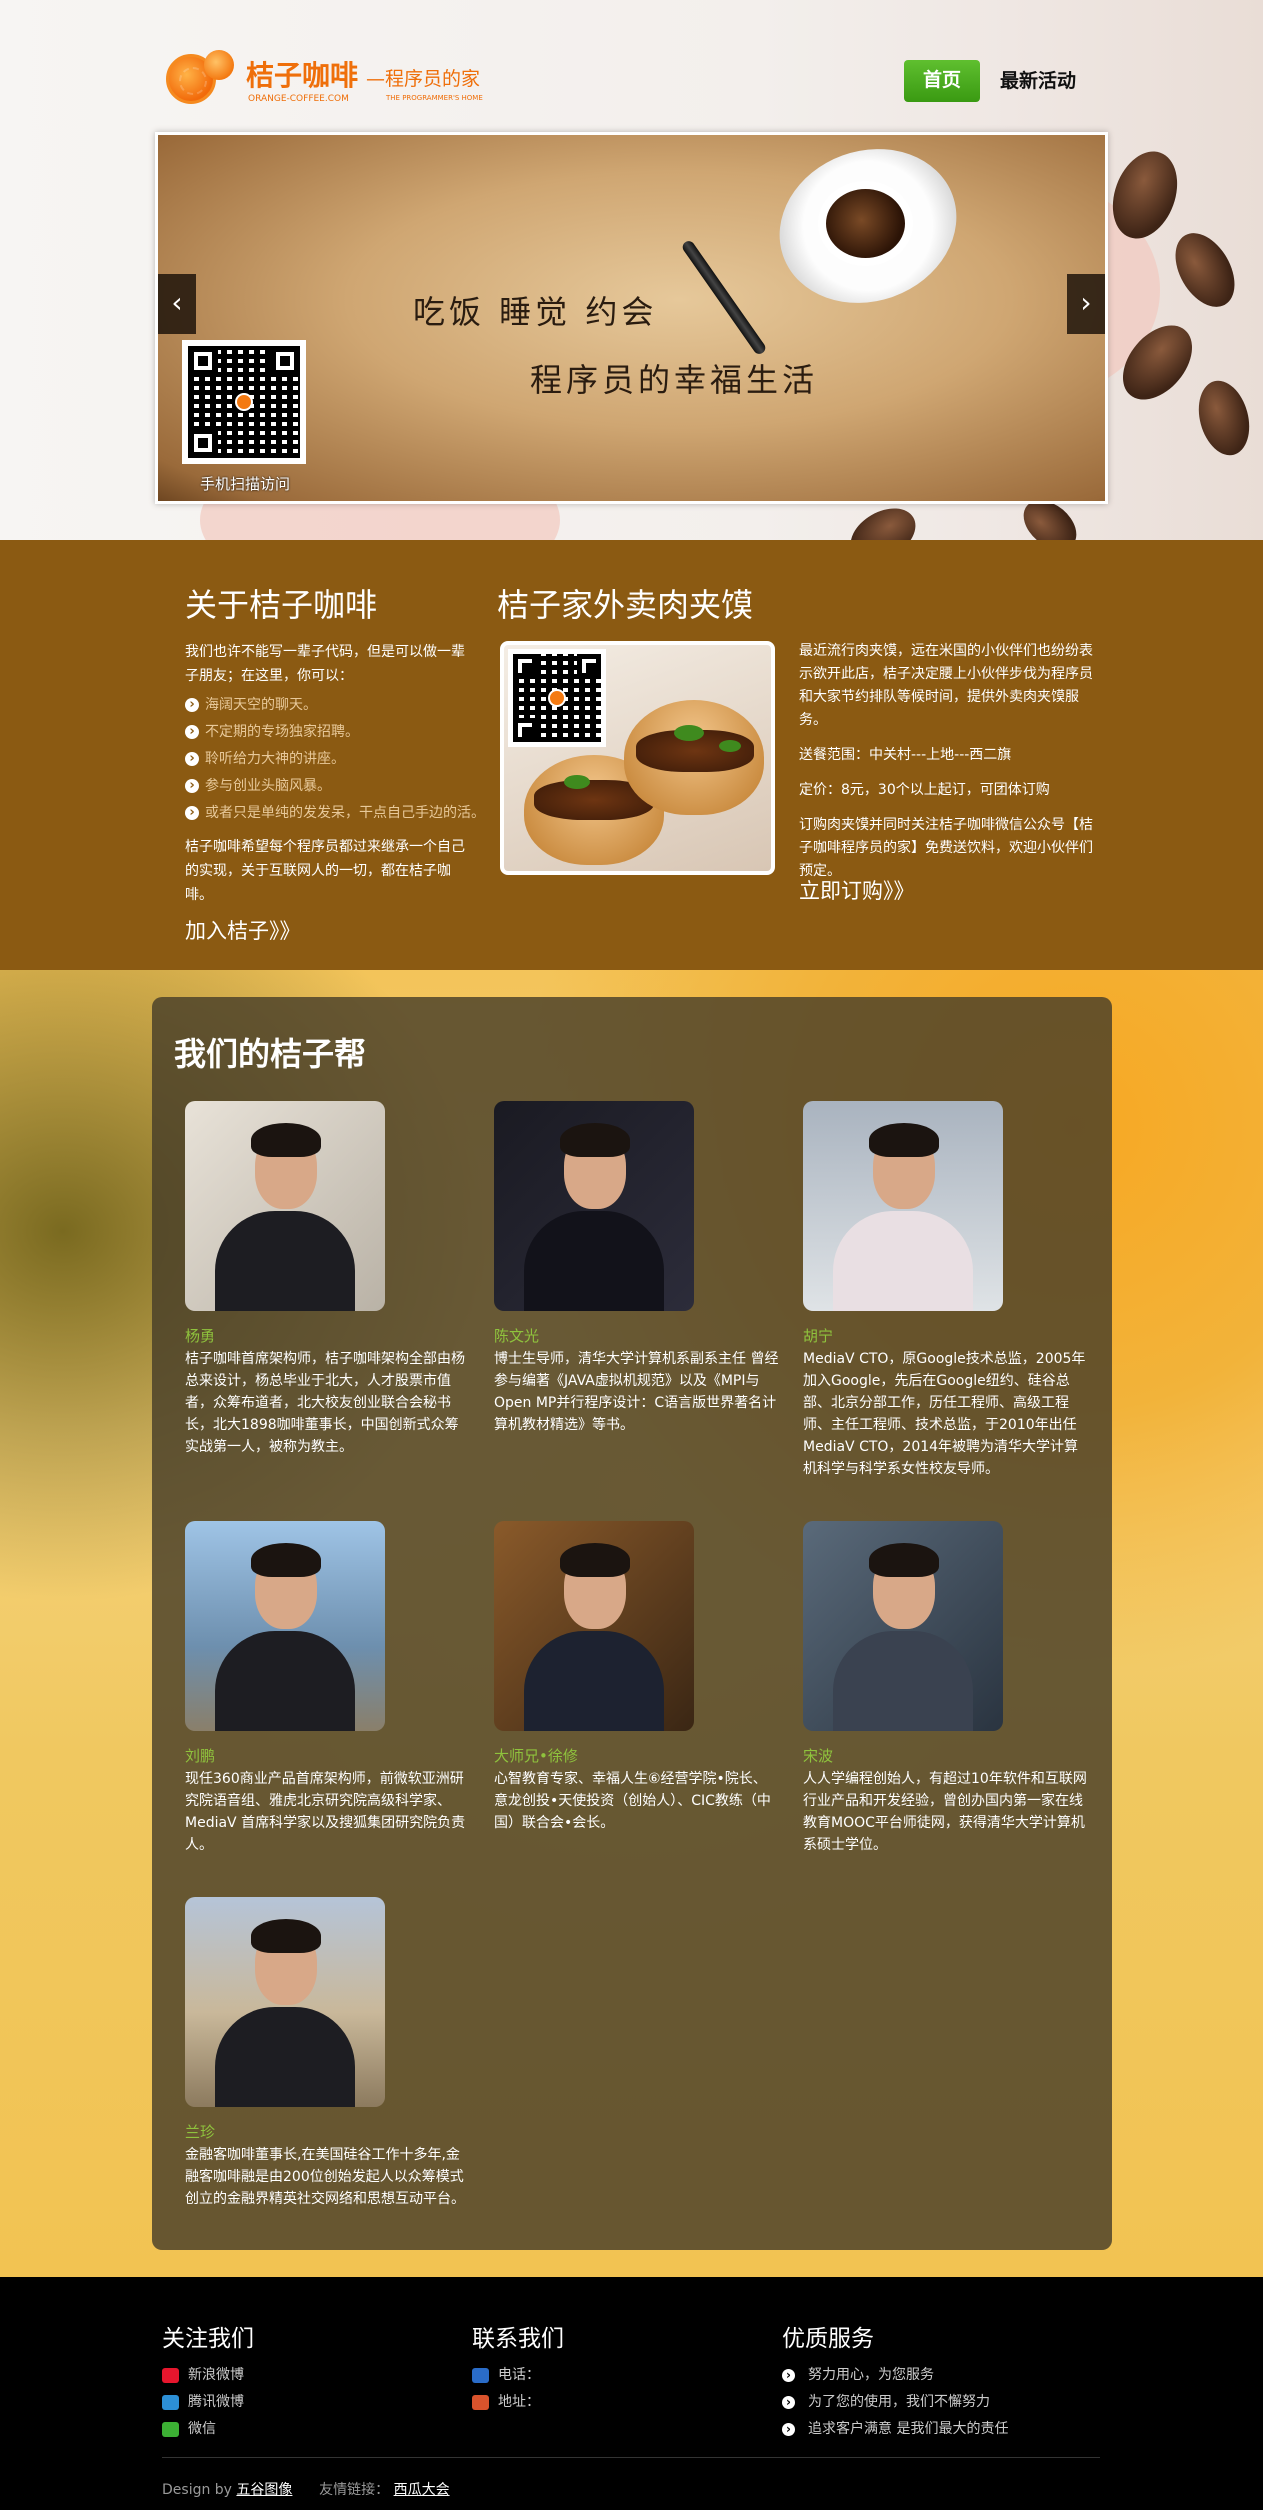 This screenshot has height=2510, width=1263. Describe the element at coordinates (857, 890) in the screenshot. I see `order-link: 立即订购》》` at that location.